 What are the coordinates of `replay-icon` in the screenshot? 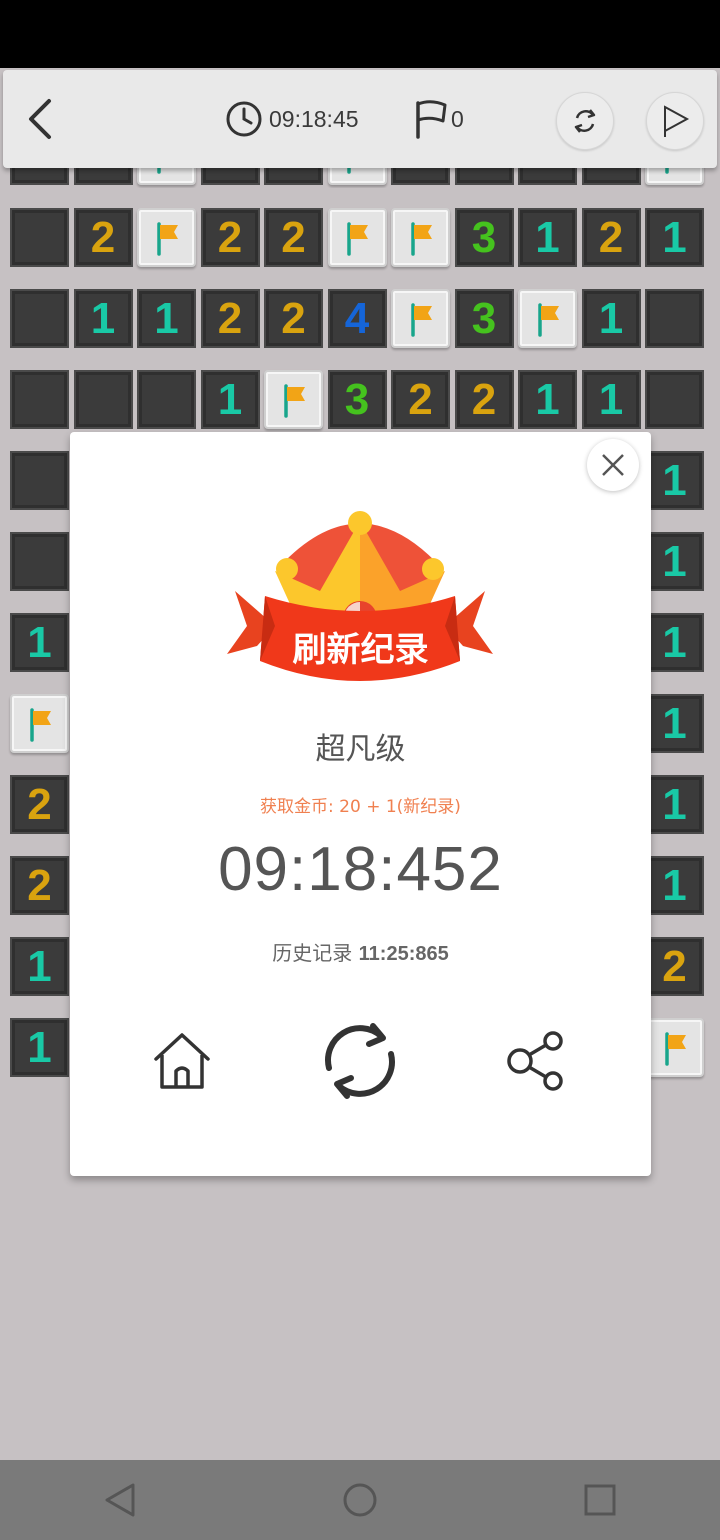 It's located at (360, 1061).